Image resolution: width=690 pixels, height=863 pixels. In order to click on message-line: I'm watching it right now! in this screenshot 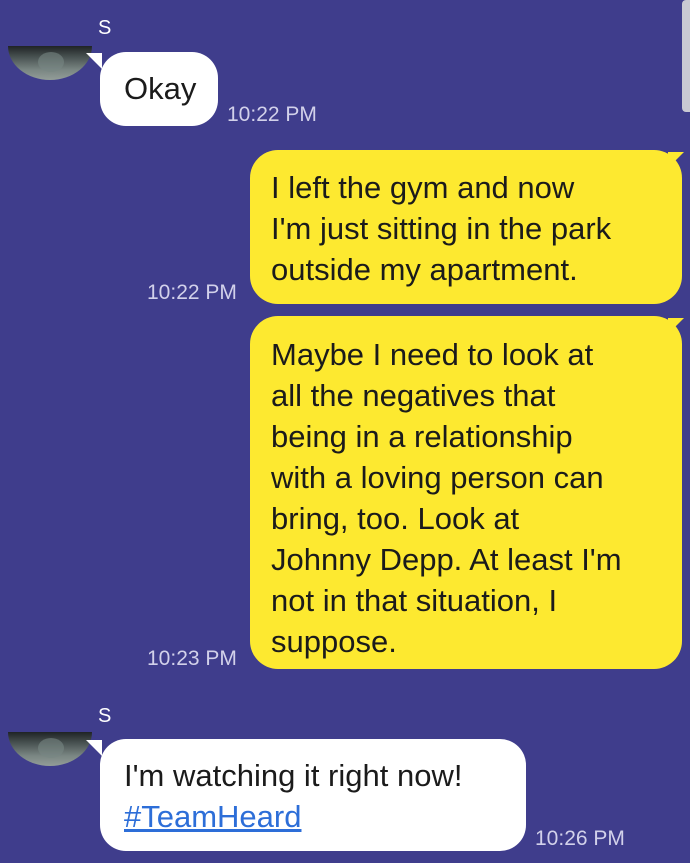, I will do `click(293, 775)`.